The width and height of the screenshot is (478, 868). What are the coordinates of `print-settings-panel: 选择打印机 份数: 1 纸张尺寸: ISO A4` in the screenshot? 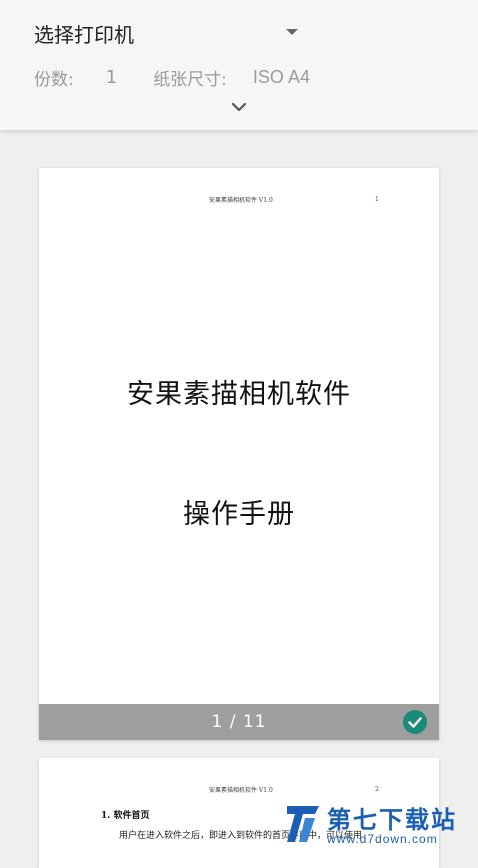 It's located at (239, 65).